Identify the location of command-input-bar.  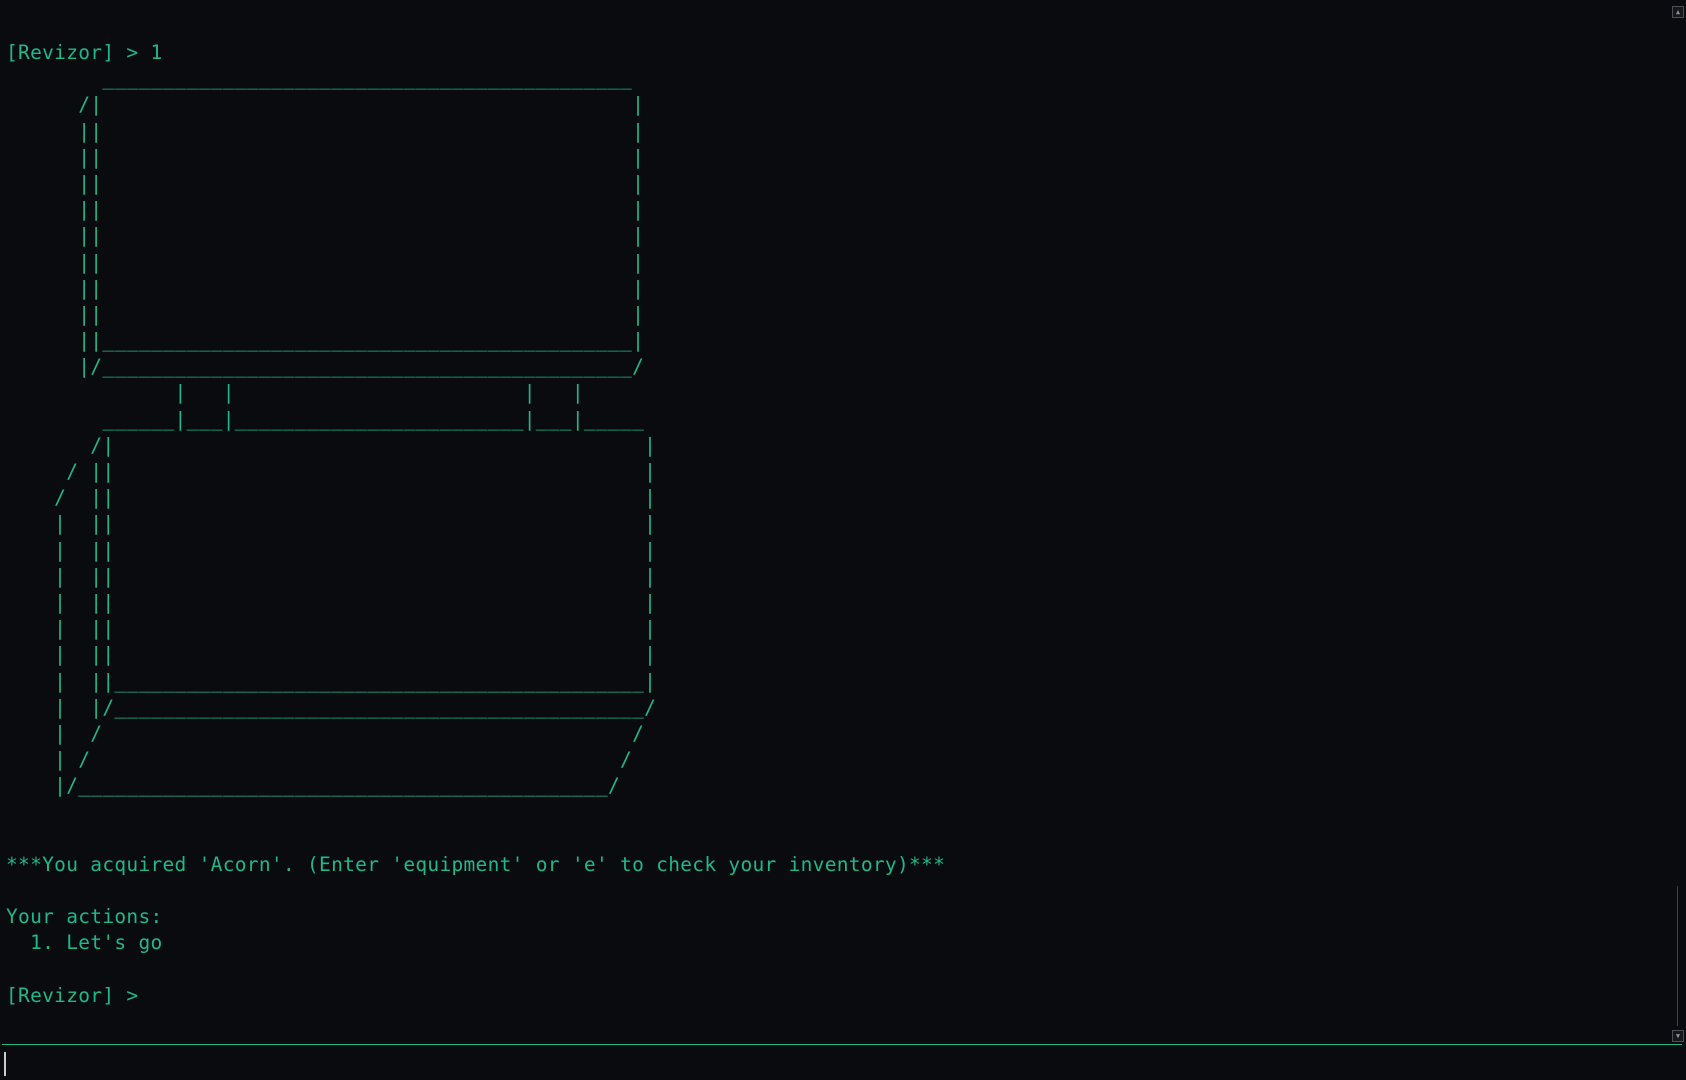
(843, 1063).